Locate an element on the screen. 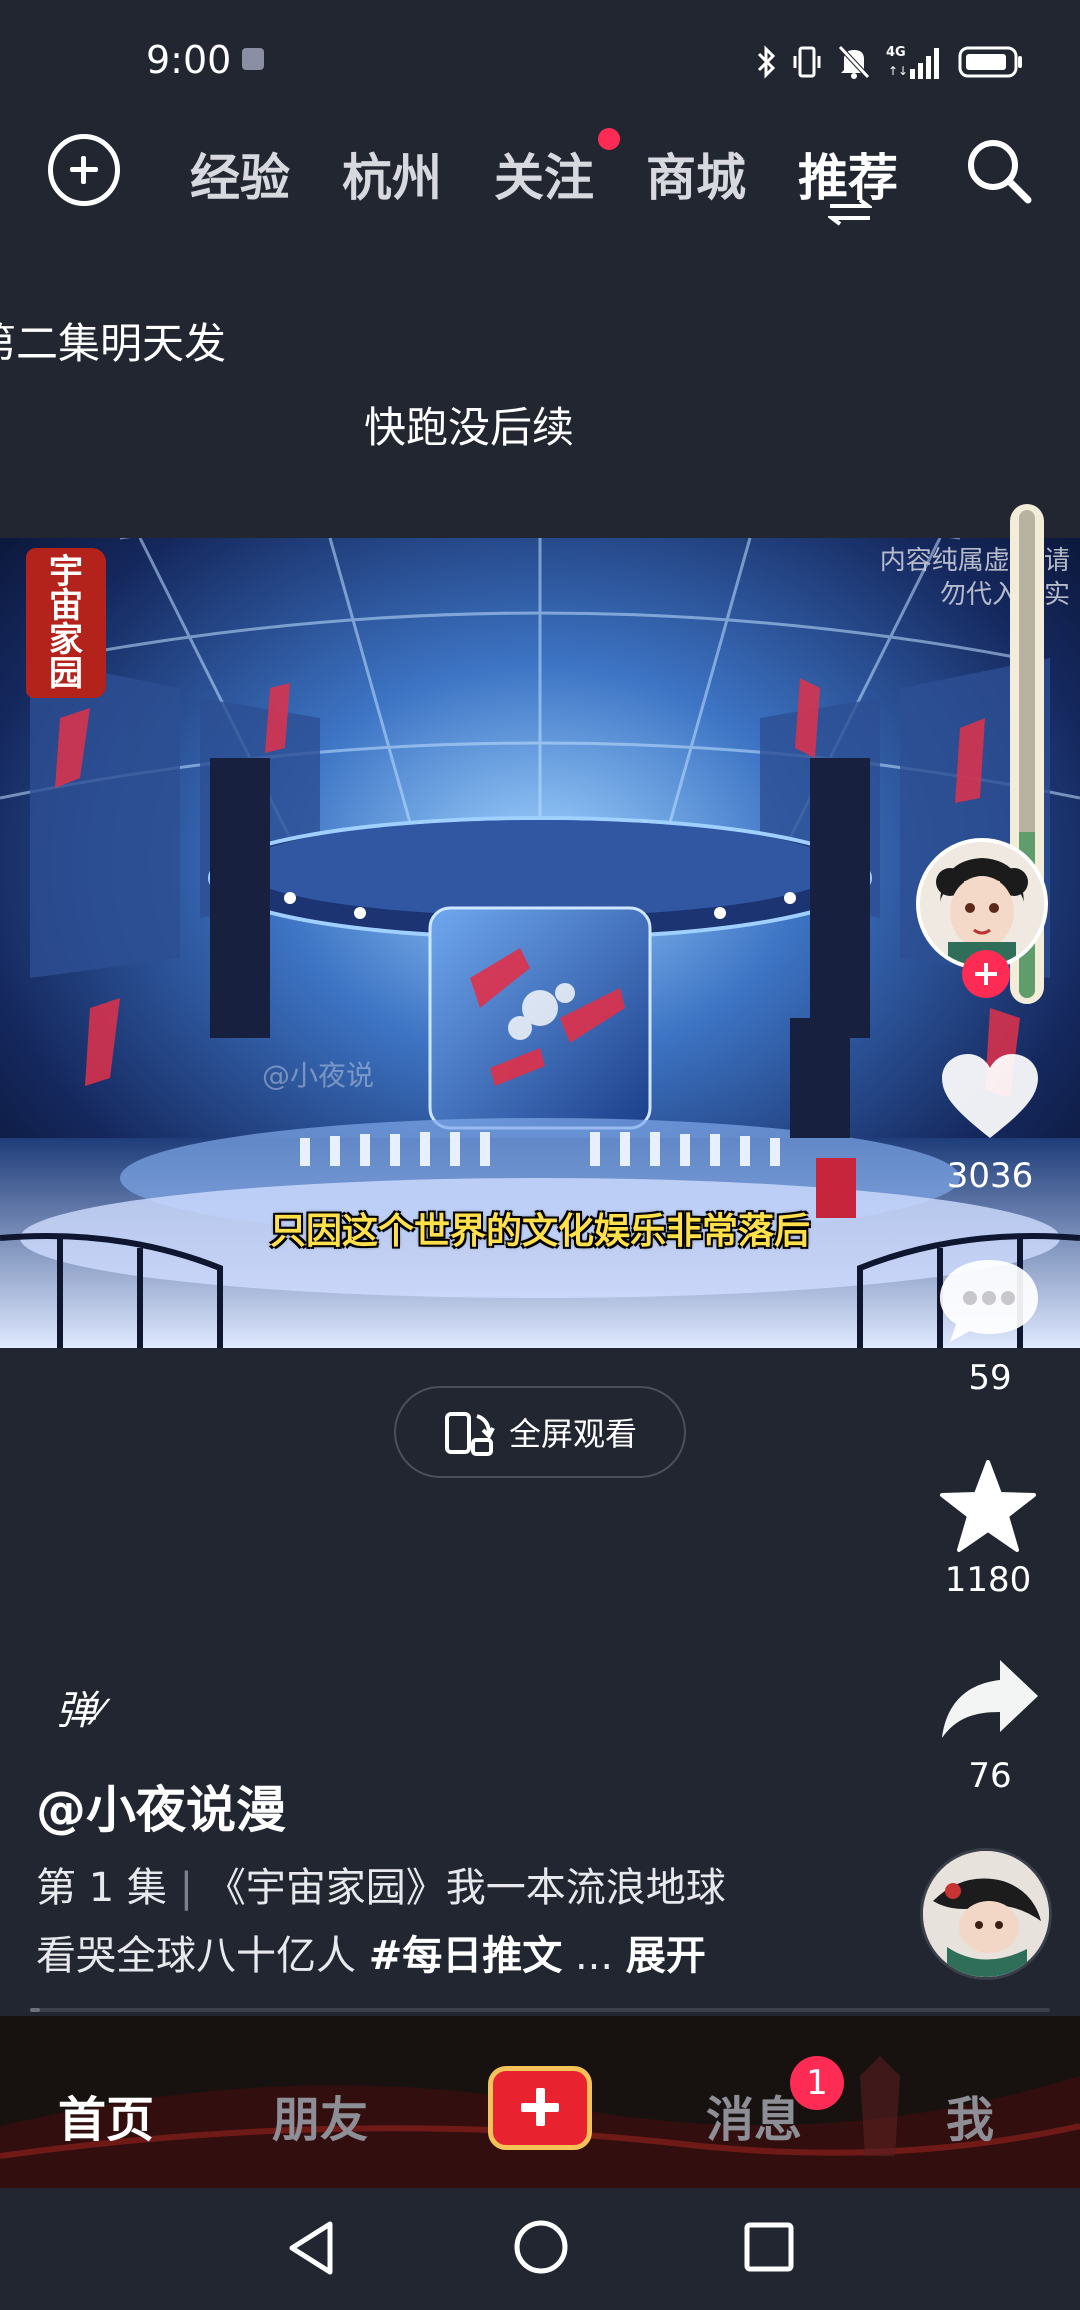 The image size is (1080, 2310). fullscreen-label: 全屏观看 is located at coordinates (572, 1434).